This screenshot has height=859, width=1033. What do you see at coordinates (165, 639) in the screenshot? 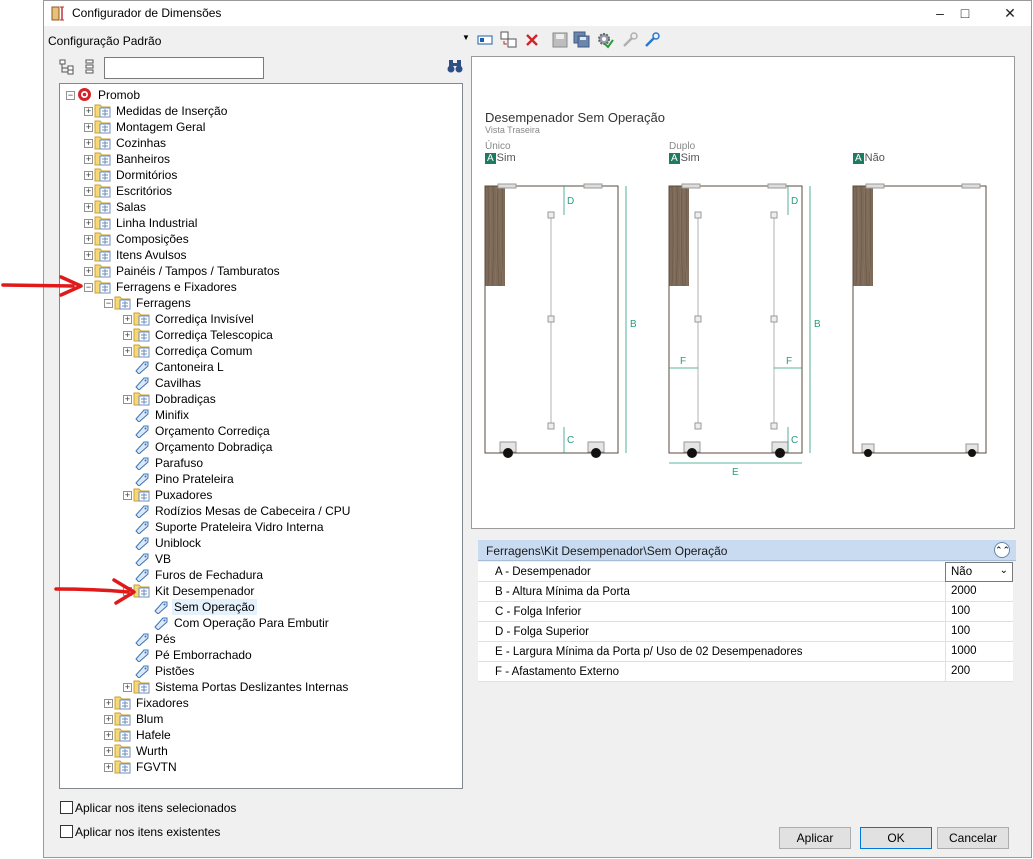
I see `tree-item-label: Pés` at bounding box center [165, 639].